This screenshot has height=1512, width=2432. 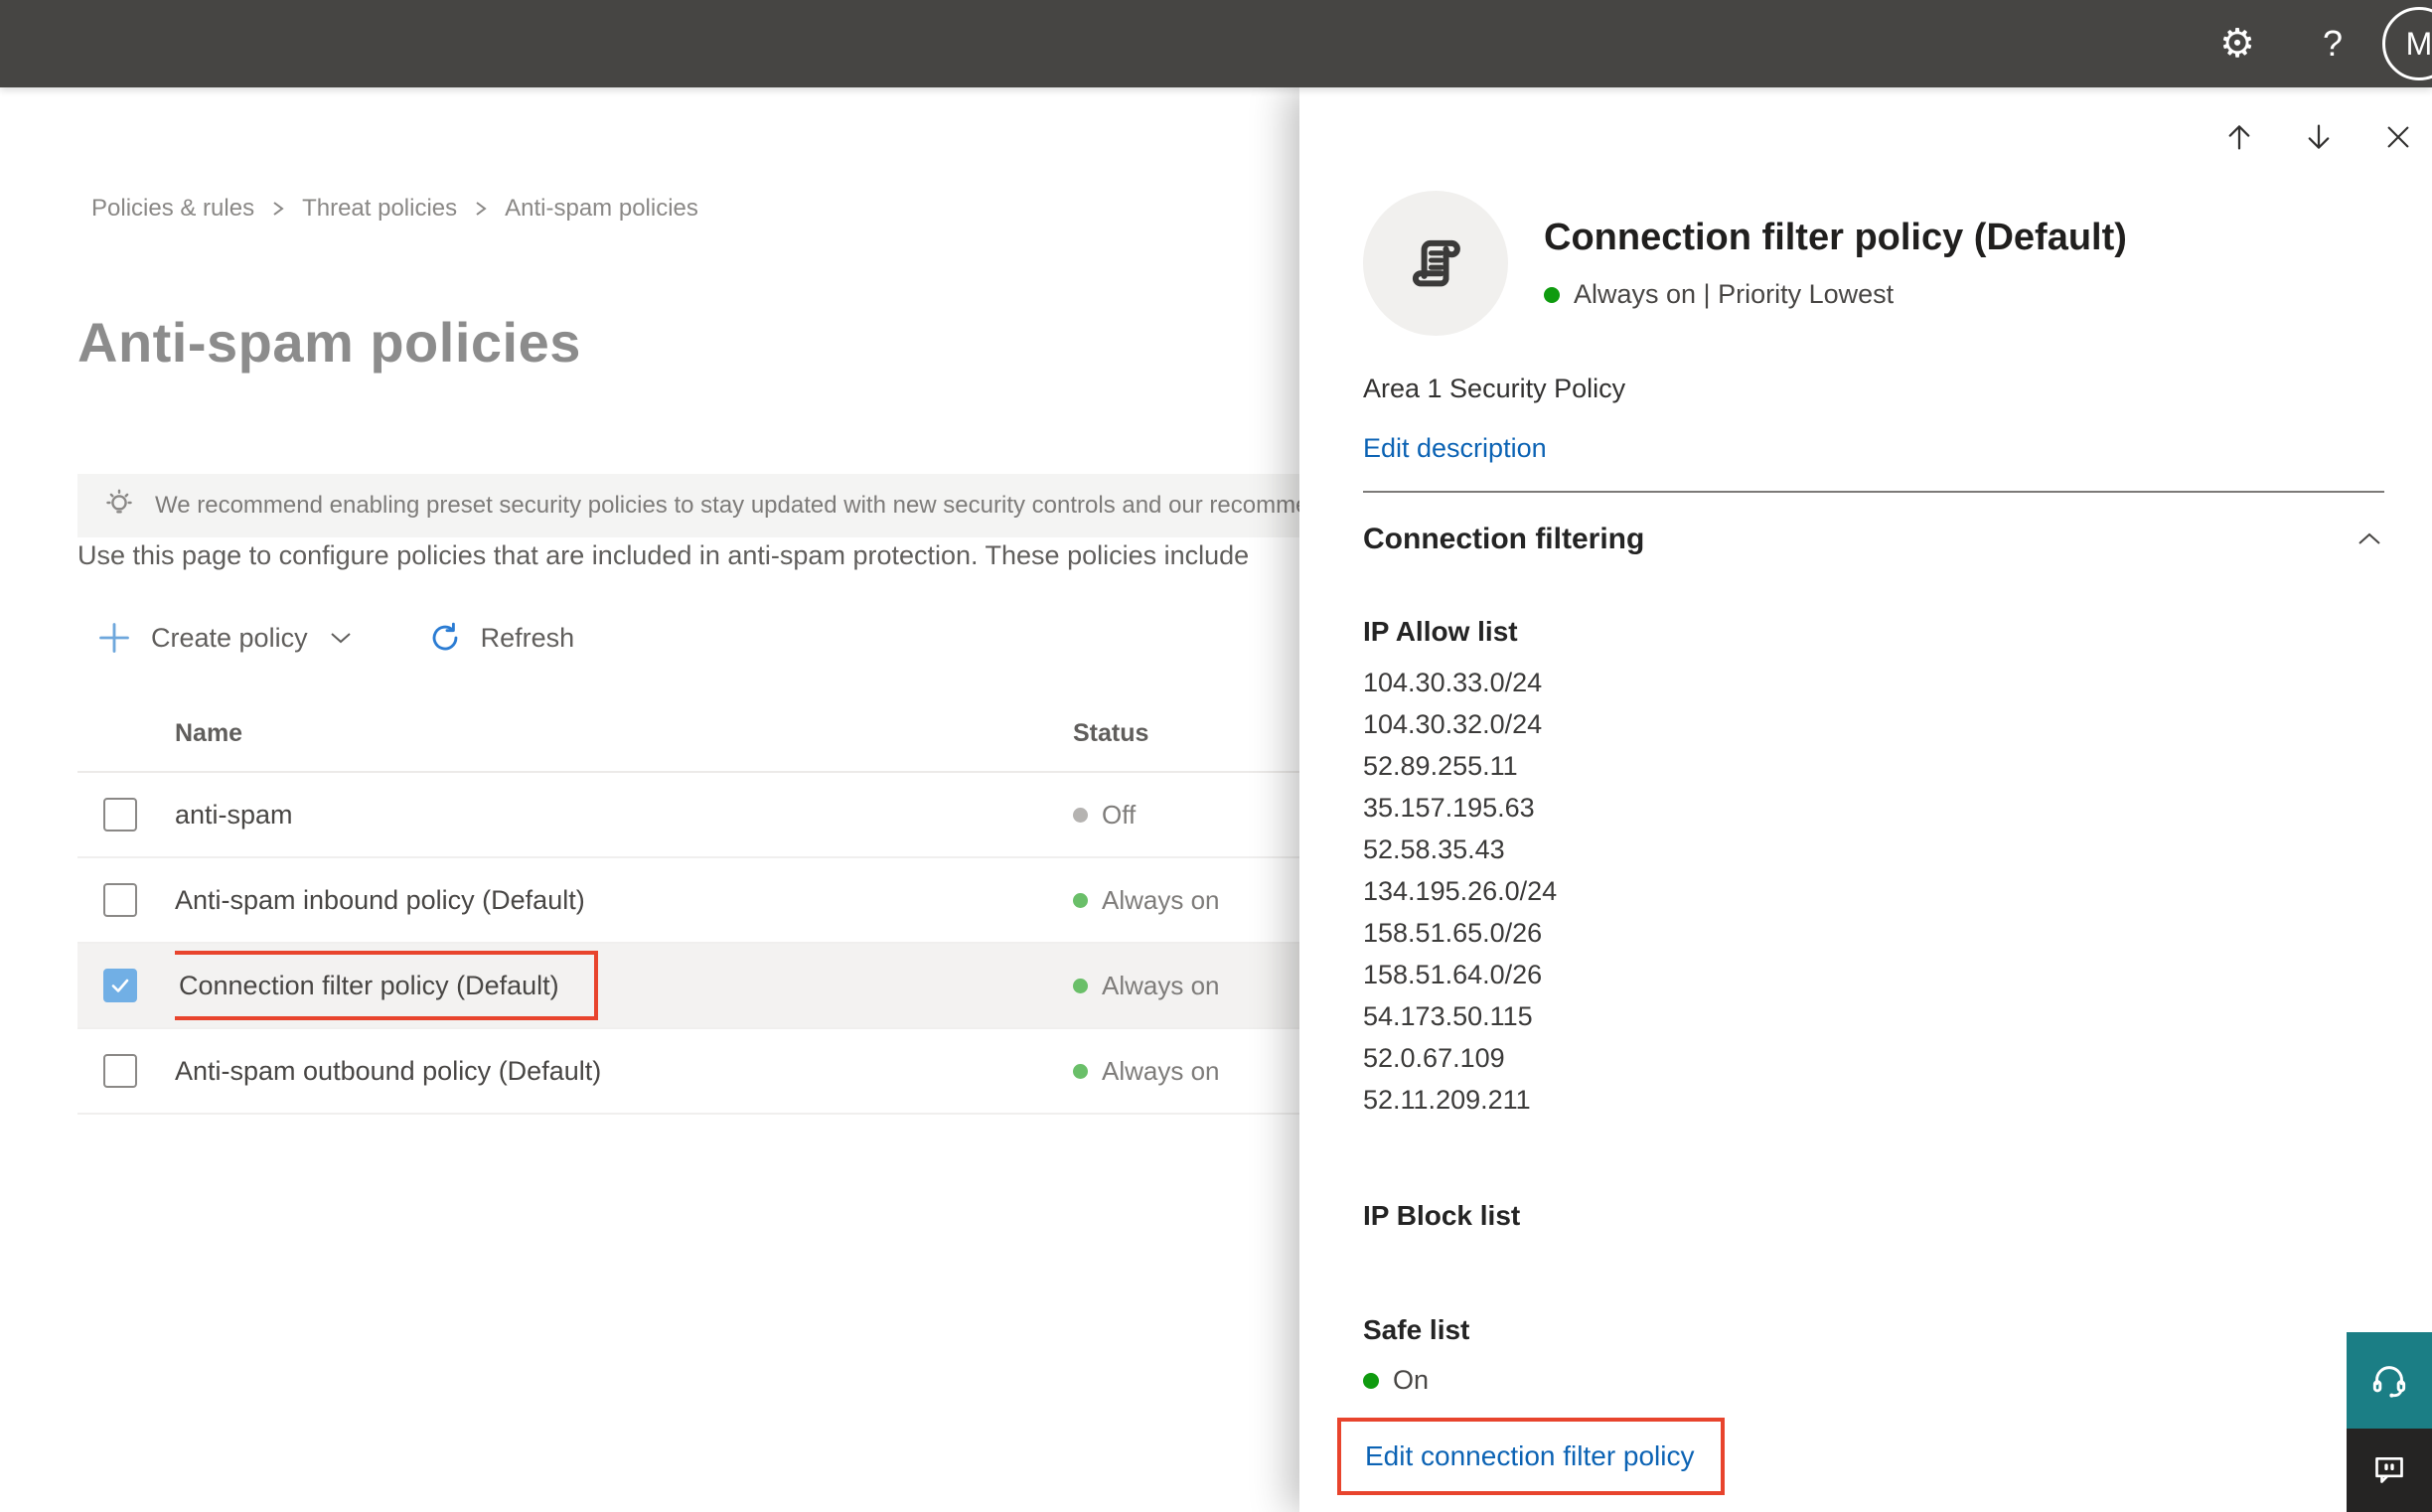 I want to click on ip-entry: 54.173.50.115, so click(x=1448, y=1016).